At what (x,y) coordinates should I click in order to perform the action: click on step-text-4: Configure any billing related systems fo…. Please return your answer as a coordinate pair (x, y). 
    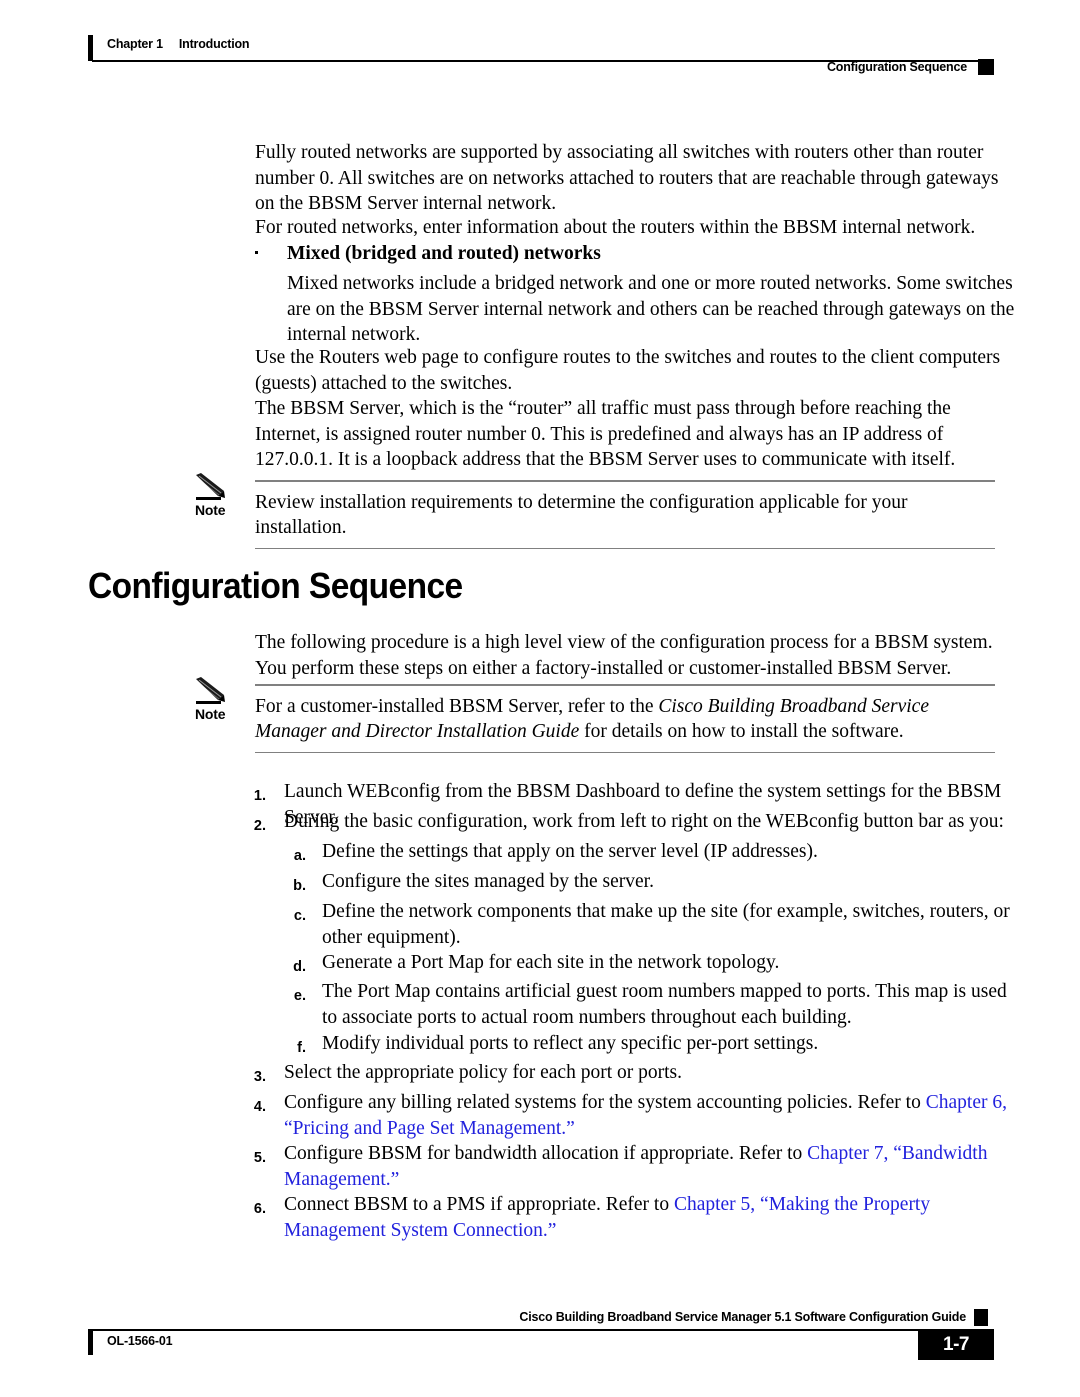
    Looking at the image, I should click on (652, 1115).